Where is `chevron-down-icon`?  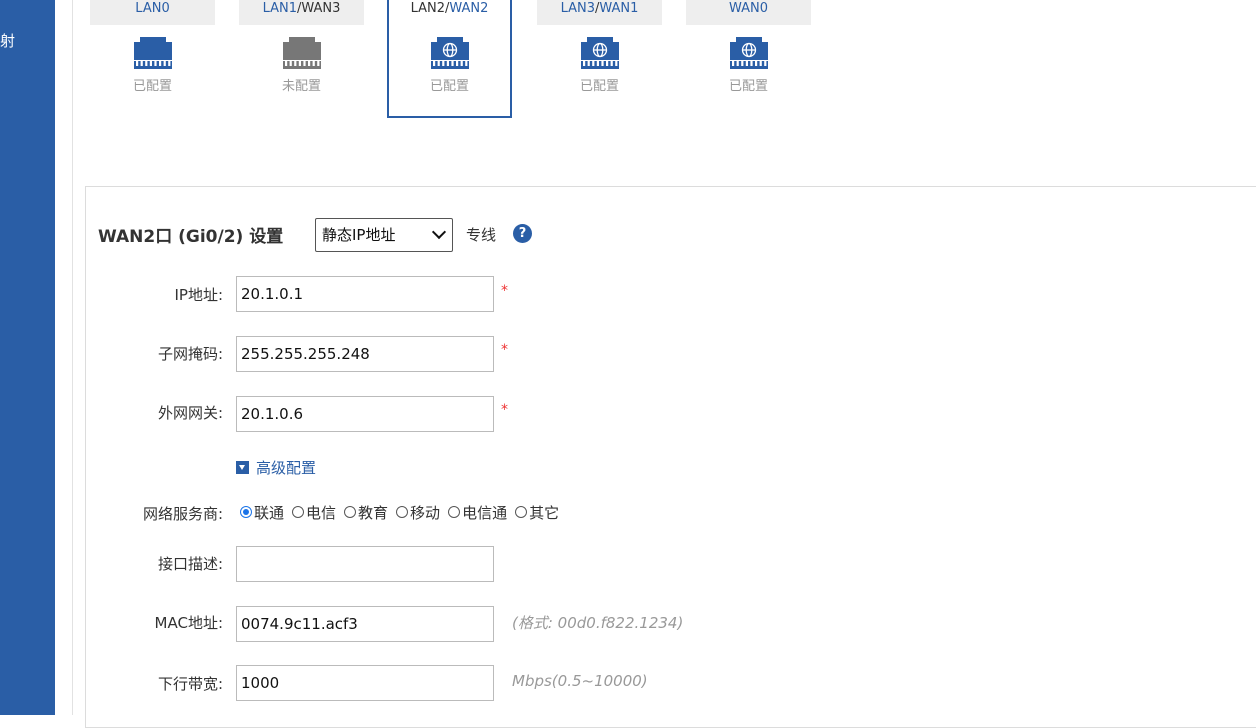
chevron-down-icon is located at coordinates (439, 232).